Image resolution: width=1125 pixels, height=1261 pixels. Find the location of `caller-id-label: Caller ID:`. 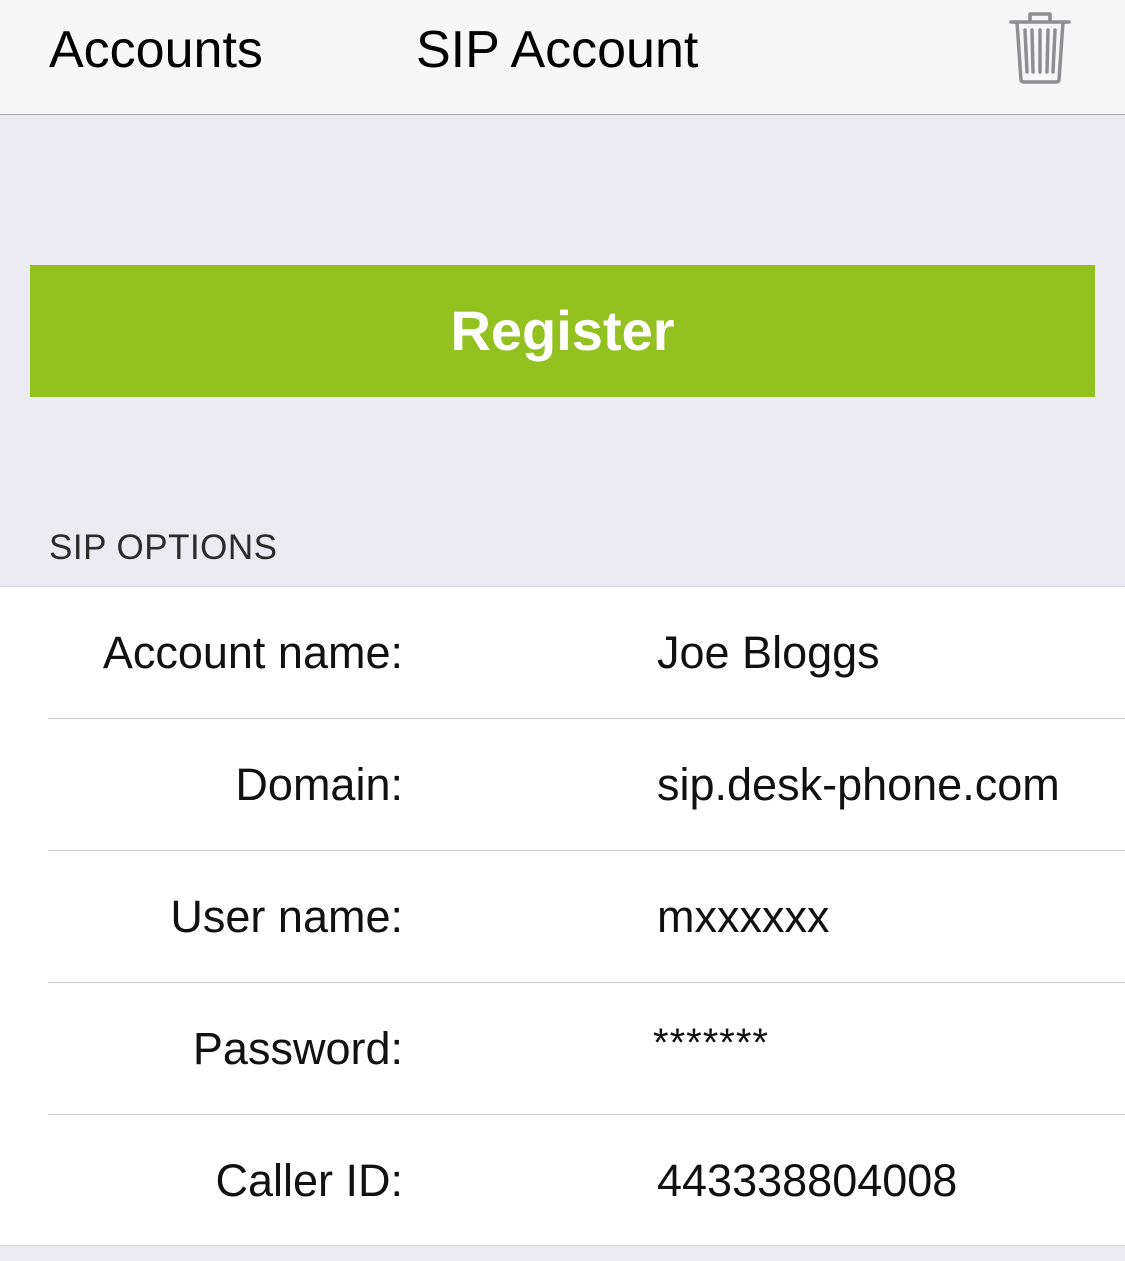

caller-id-label: Caller ID: is located at coordinates (309, 1180).